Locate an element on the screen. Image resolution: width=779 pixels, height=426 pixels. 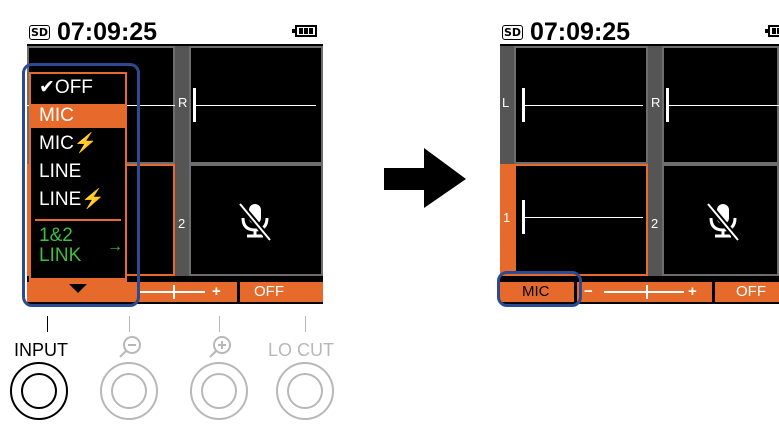
channel-l-label: L is located at coordinates (506, 102).